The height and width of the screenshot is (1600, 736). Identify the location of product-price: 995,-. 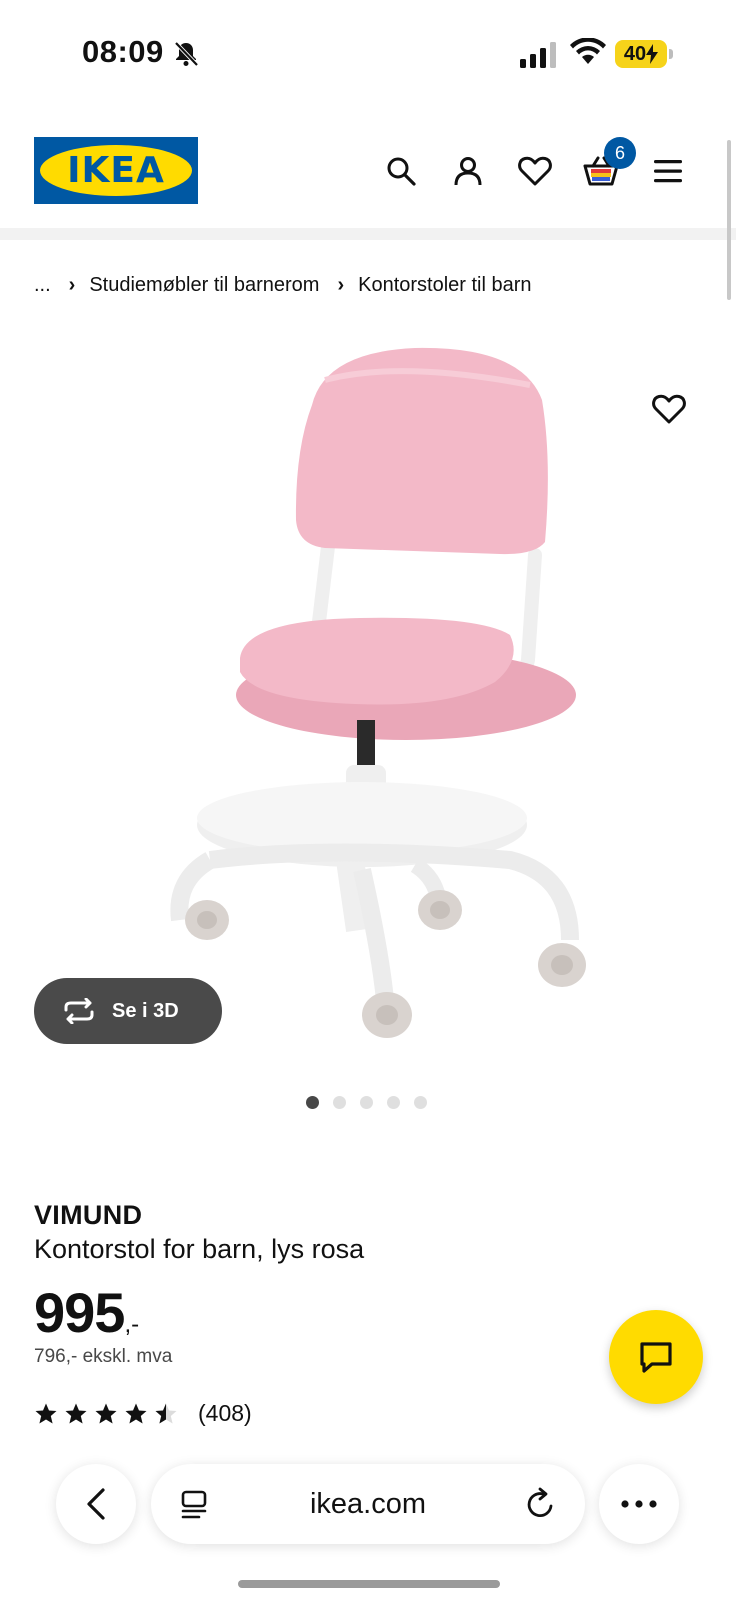
(86, 1312).